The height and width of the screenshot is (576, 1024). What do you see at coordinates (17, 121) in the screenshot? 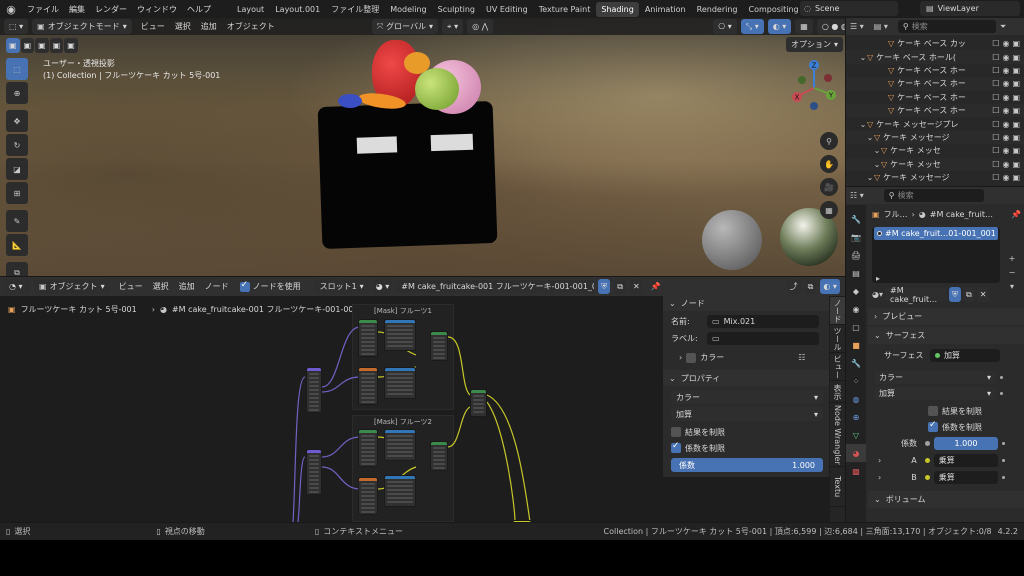
I see `move-tool-icon: ✥` at bounding box center [17, 121].